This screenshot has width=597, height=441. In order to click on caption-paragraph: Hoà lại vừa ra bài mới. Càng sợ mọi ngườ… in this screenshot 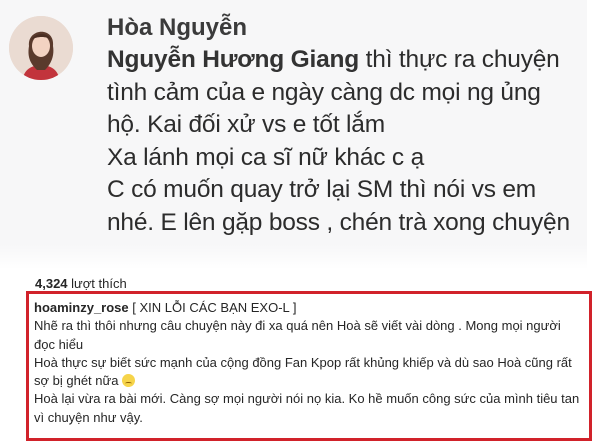, I will do `click(307, 408)`.